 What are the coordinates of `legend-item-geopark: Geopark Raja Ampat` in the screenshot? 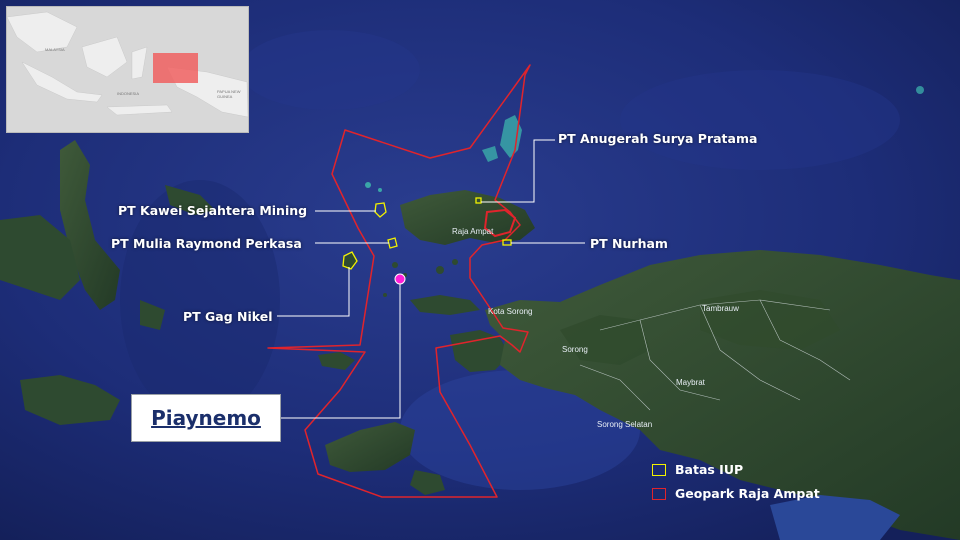 It's located at (736, 493).